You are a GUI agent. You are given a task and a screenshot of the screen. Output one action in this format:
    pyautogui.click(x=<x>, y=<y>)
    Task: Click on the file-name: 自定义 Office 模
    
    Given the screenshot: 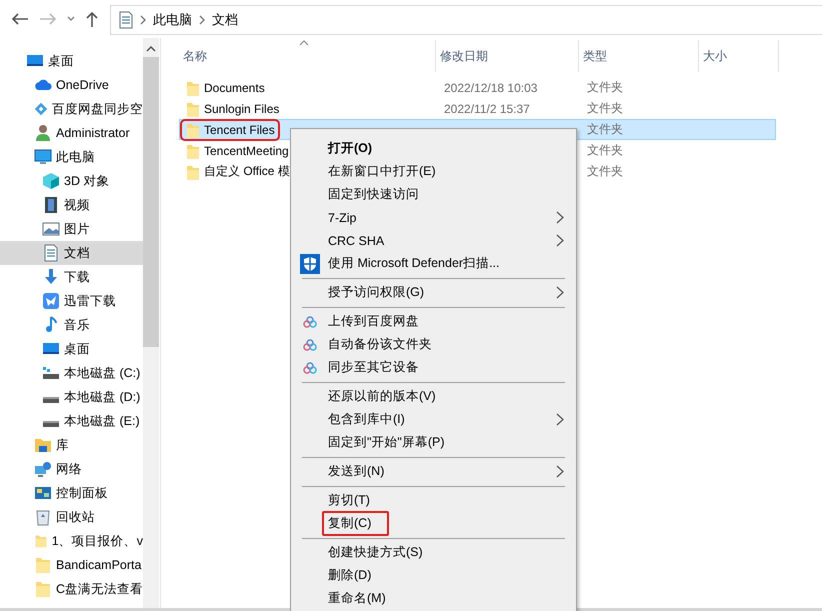 What is the action you would take?
    pyautogui.click(x=247, y=171)
    